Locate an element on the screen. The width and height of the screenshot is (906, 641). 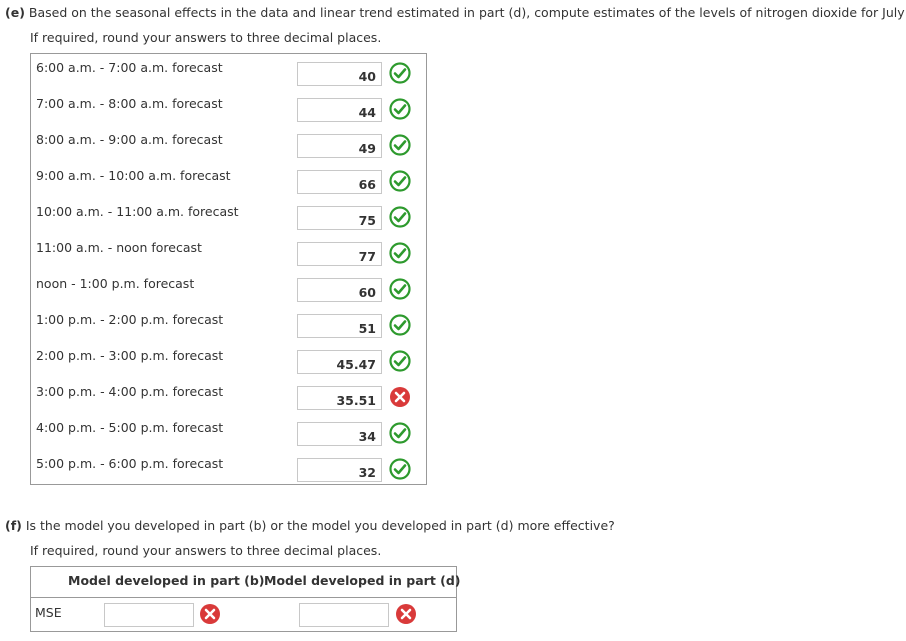
part-f-label: (f) is located at coordinates (13, 525).